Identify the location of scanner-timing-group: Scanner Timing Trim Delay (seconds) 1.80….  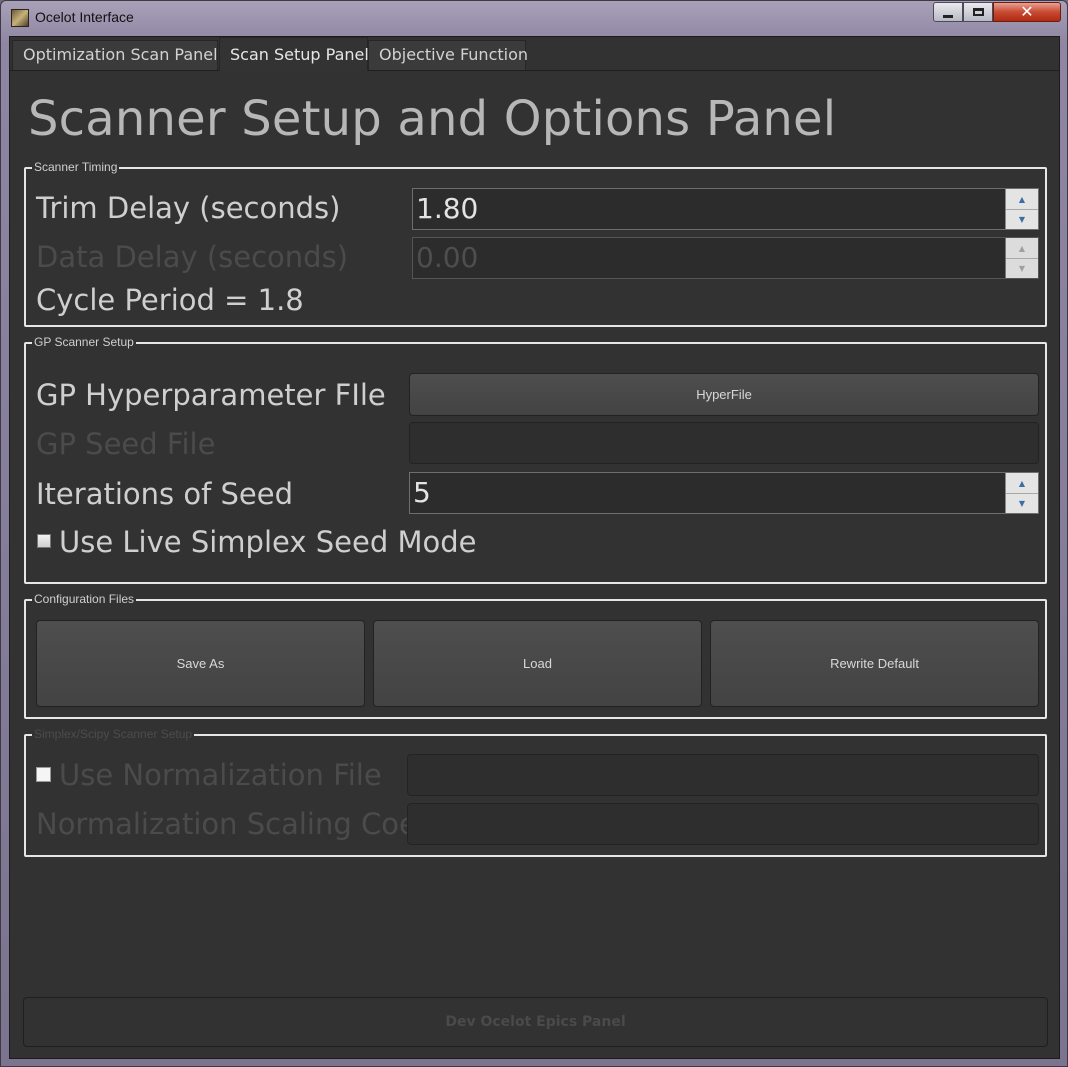
(535, 243).